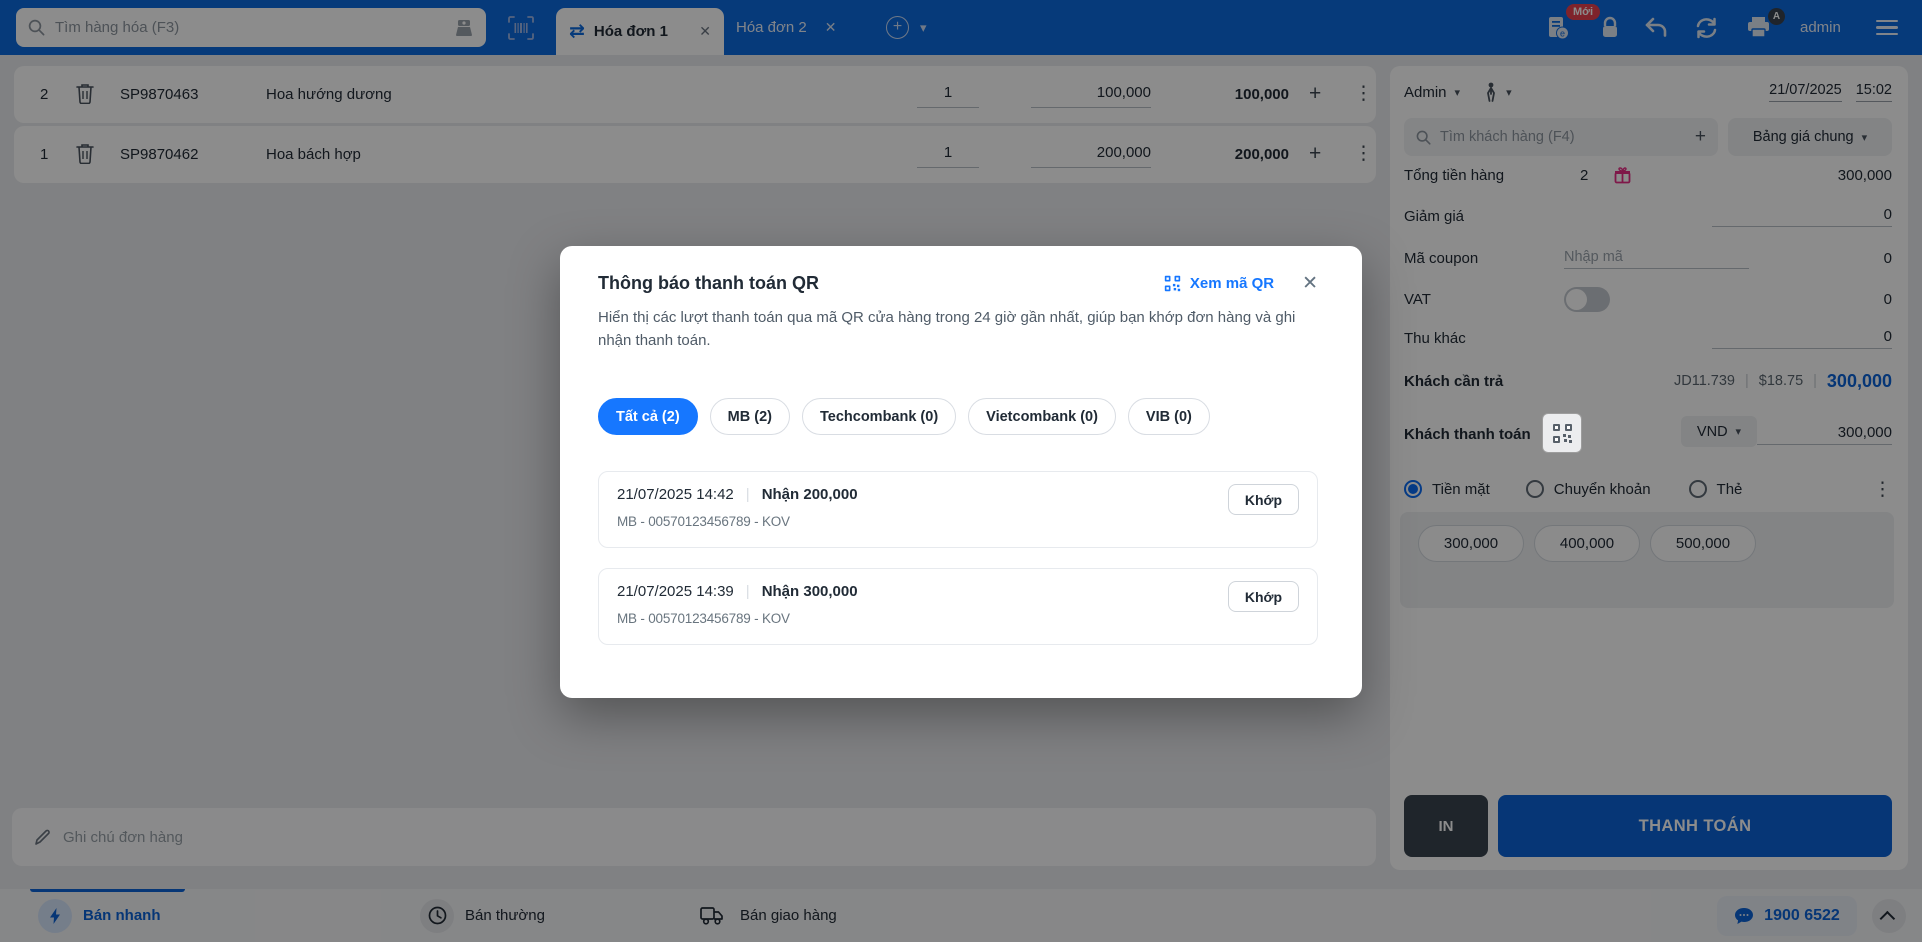  Describe the element at coordinates (809, 591) in the screenshot. I see `payment-amount: Nhận 300,000` at that location.